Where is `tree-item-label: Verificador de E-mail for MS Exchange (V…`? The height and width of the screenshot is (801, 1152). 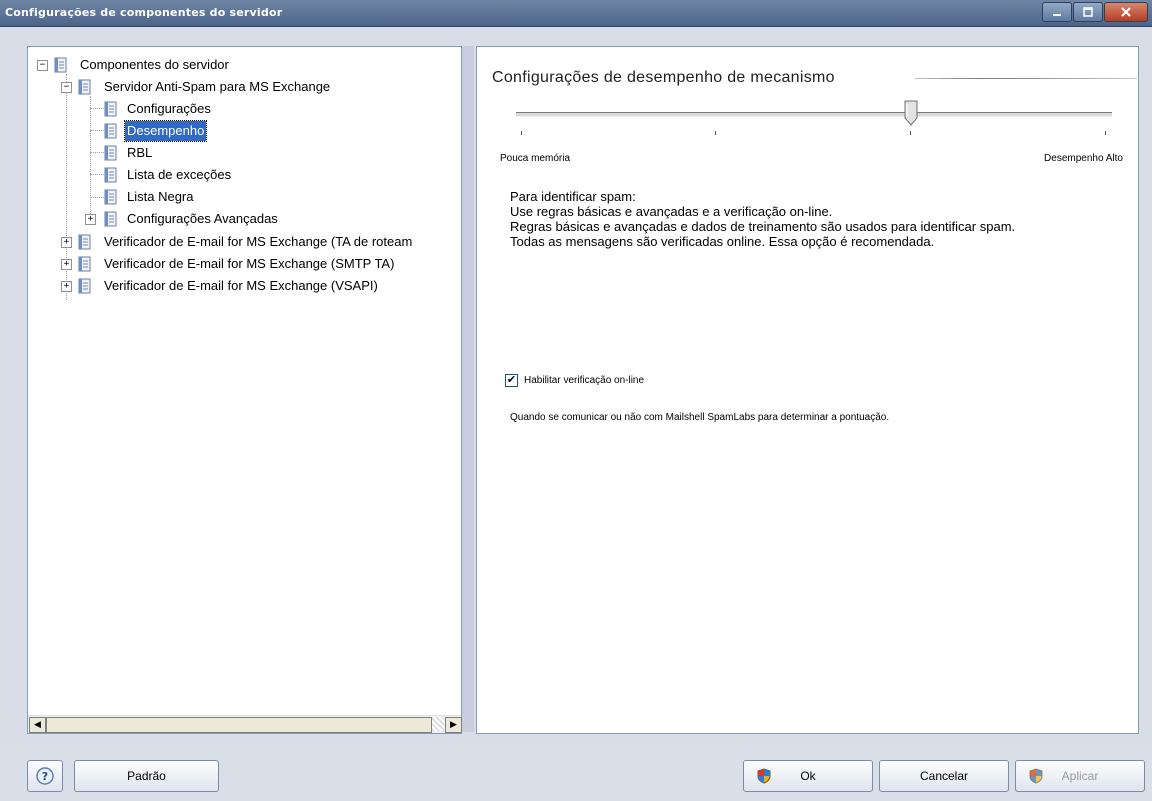
tree-item-label: Verificador de E-mail for MS Exchange (V… is located at coordinates (241, 285).